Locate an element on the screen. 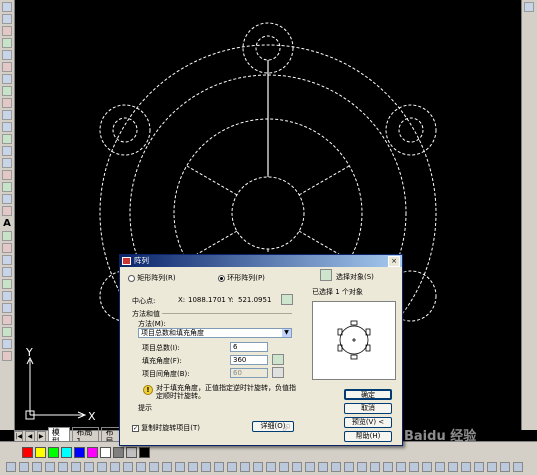 The height and width of the screenshot is (475, 537). line-tool-icon is located at coordinates (7, 7).